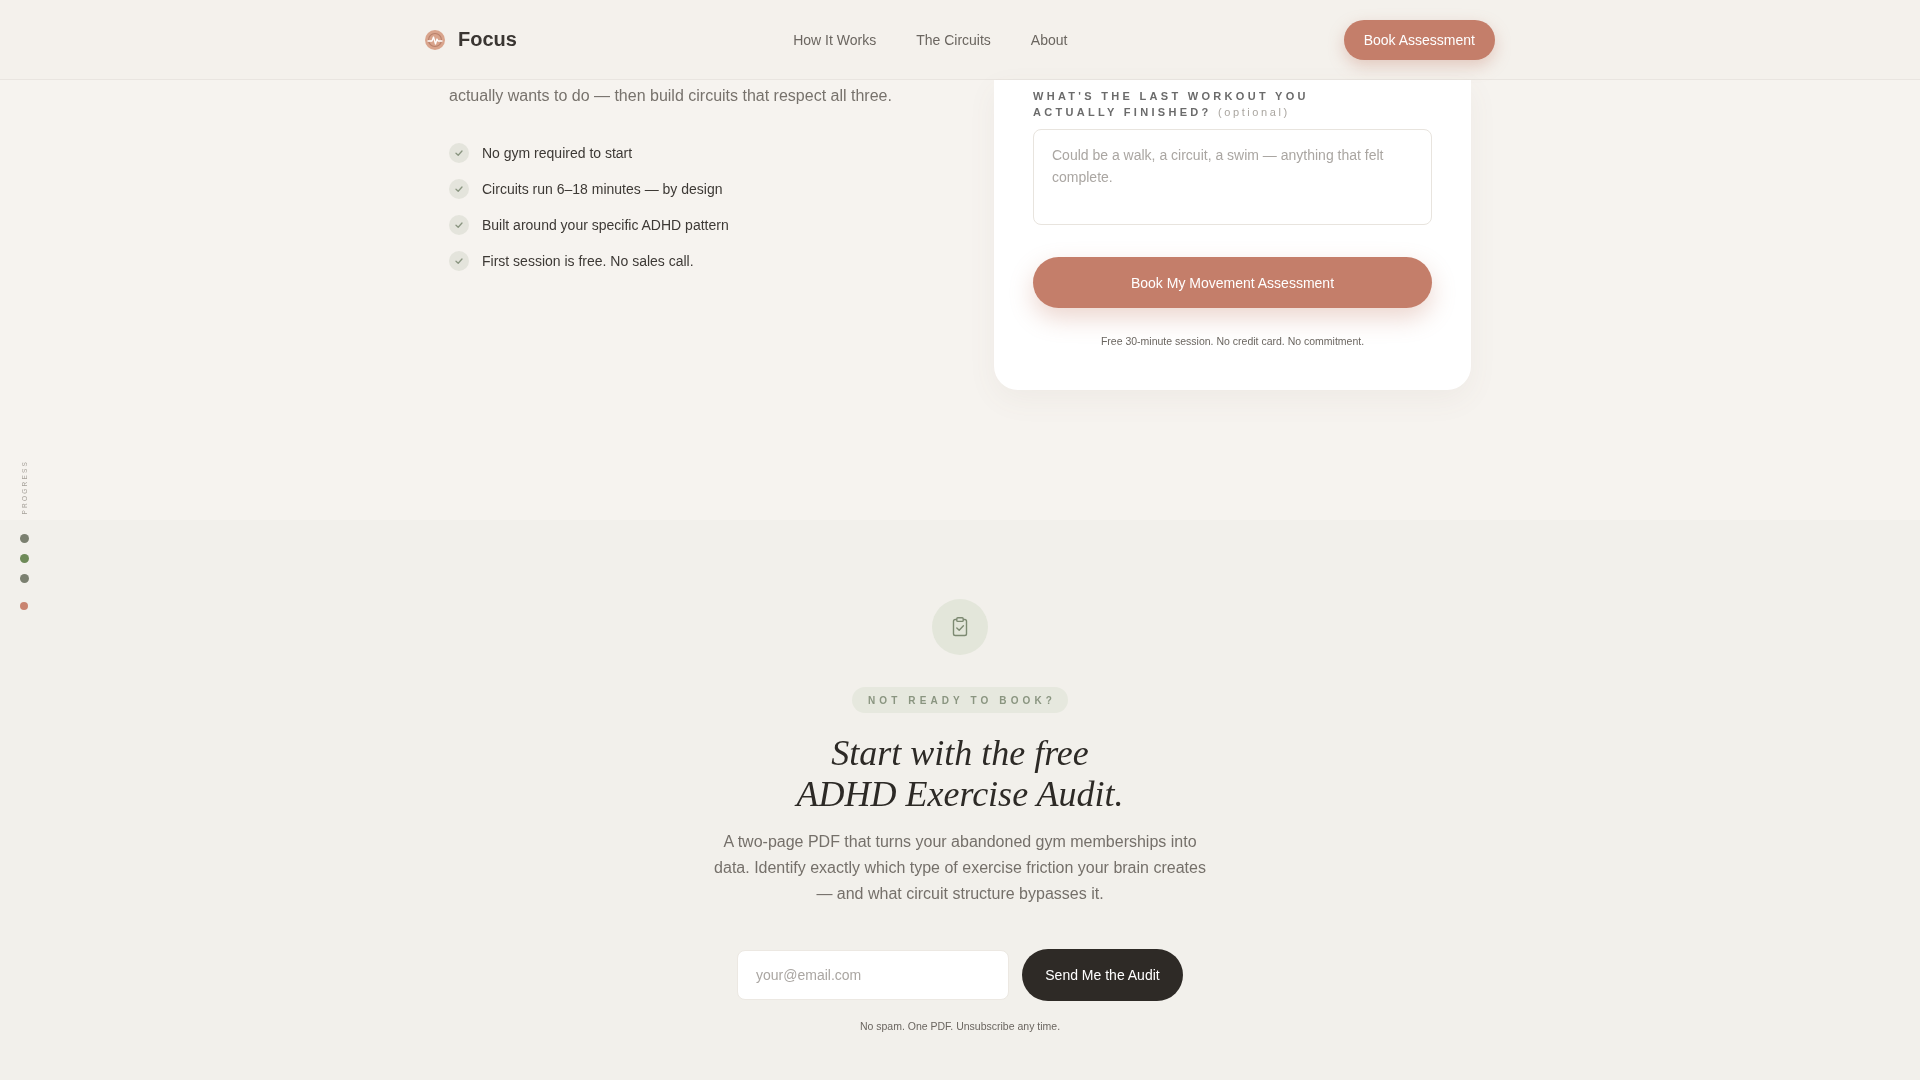 Image resolution: width=1920 pixels, height=1080 pixels. What do you see at coordinates (1232, 177) in the screenshot?
I see `workout-textarea: Could be a walk, a circuit, a swim — anything that felt complete.` at bounding box center [1232, 177].